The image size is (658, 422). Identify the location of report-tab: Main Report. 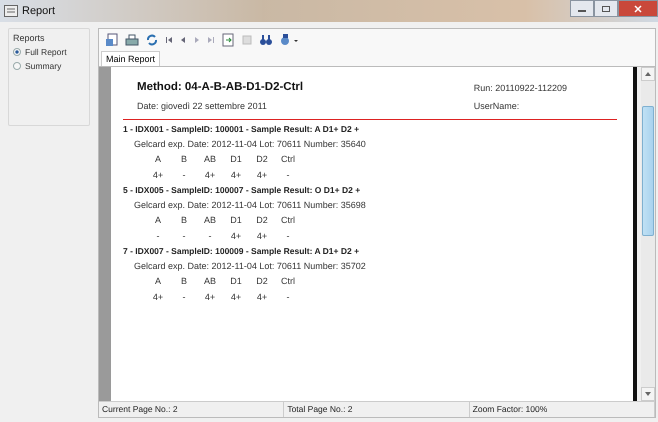
(130, 58).